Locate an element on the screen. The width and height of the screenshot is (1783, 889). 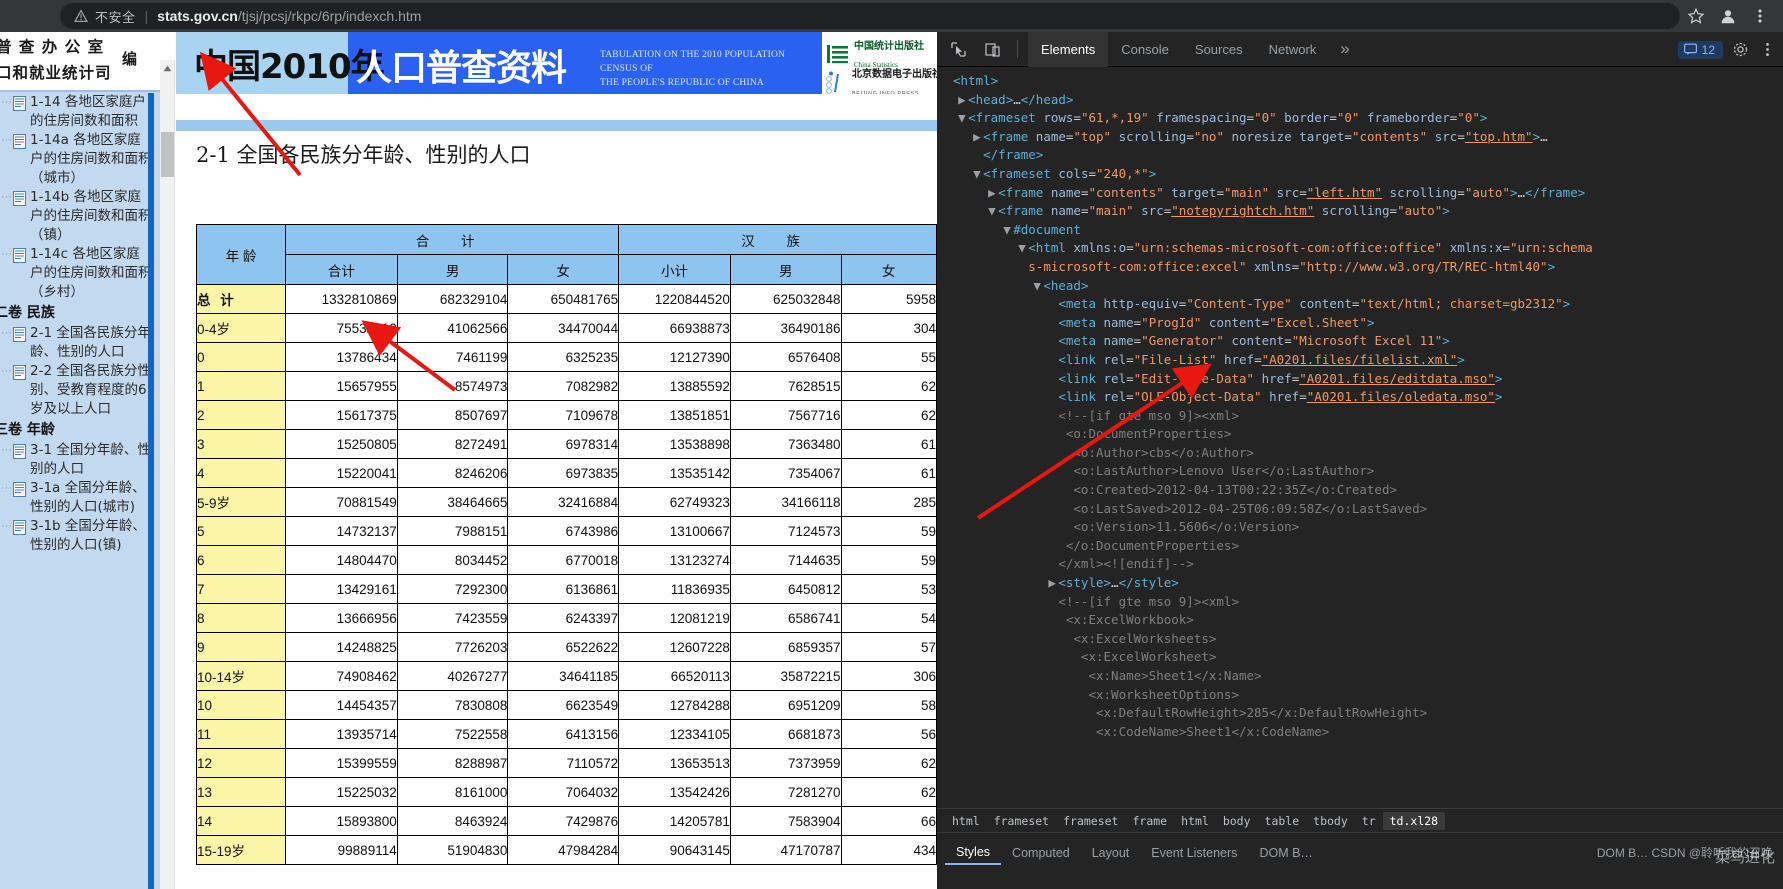
profile-avatar-icon is located at coordinates (1728, 16).